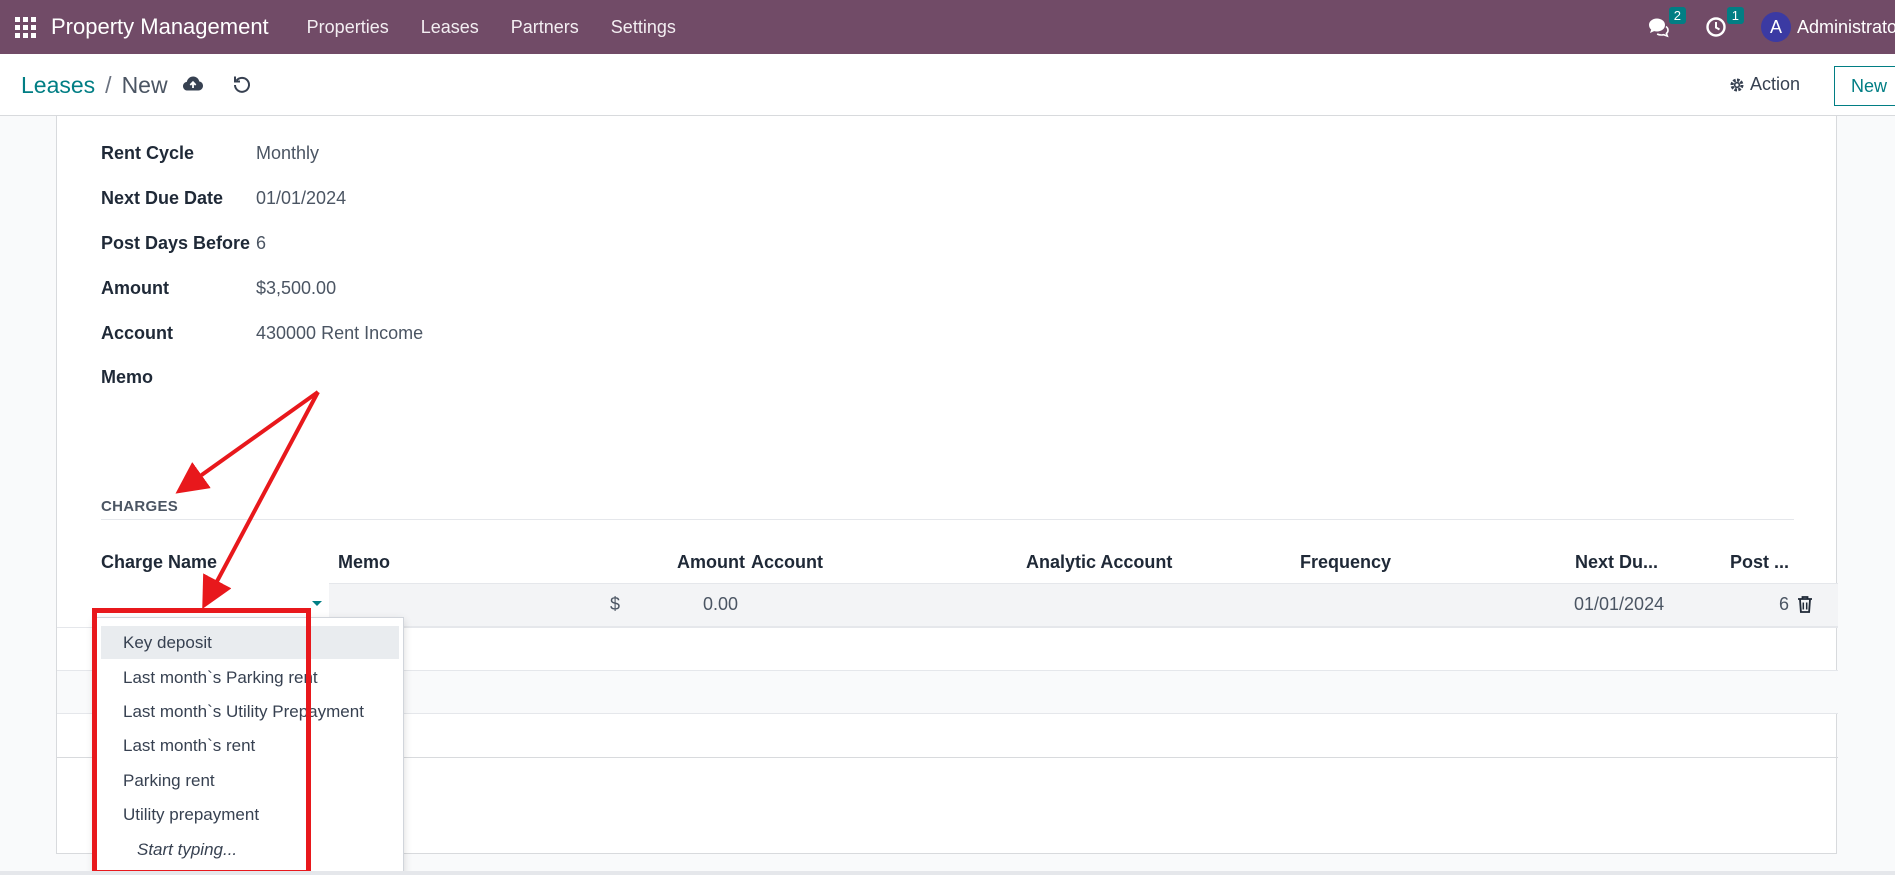 This screenshot has width=1895, height=875. Describe the element at coordinates (210, 153) in the screenshot. I see `field-rent-cycle: Rent Cycle Monthly` at that location.